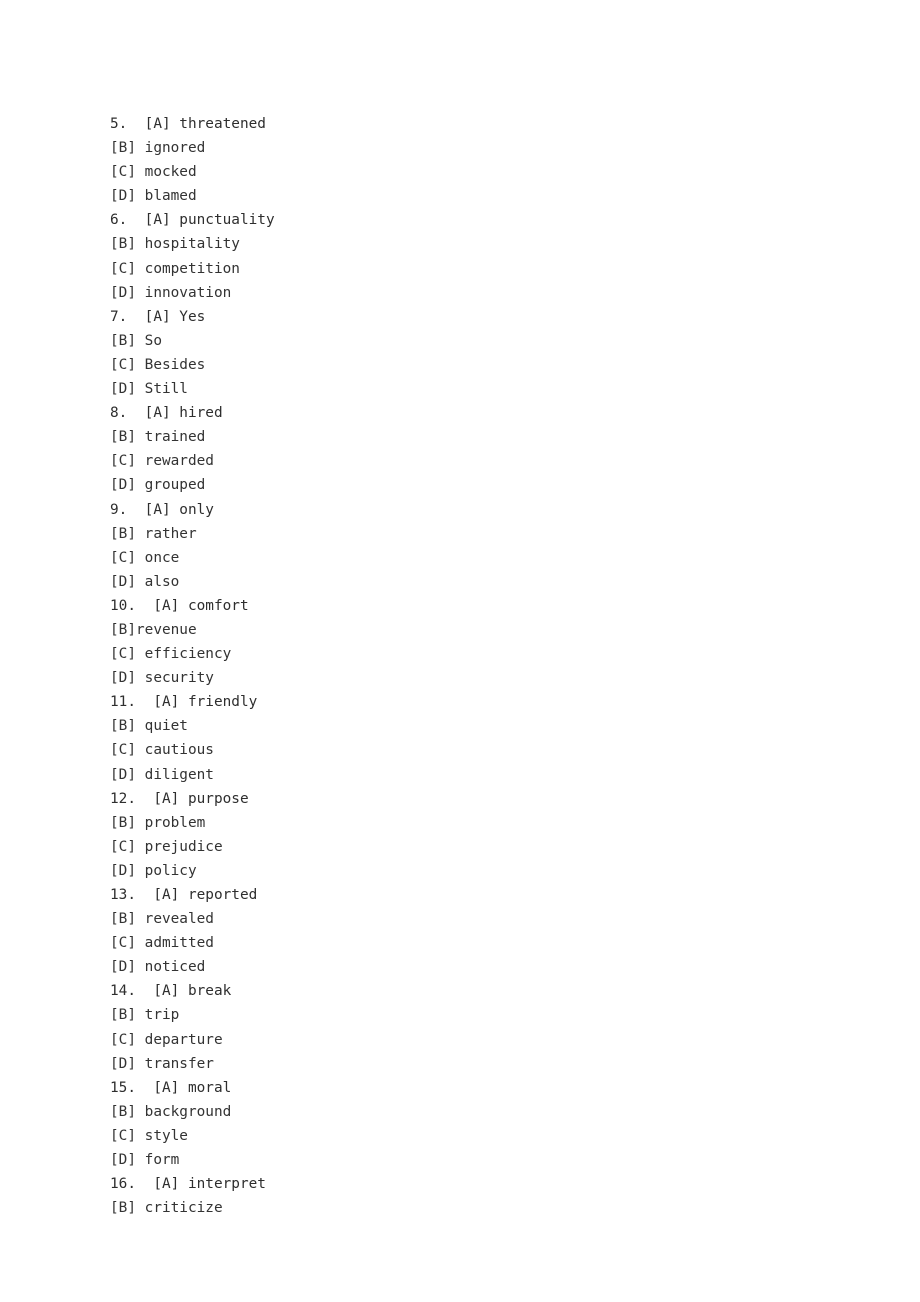 This screenshot has width=920, height=1302. What do you see at coordinates (149, 726) in the screenshot?
I see `option-line: [B] quiet` at bounding box center [149, 726].